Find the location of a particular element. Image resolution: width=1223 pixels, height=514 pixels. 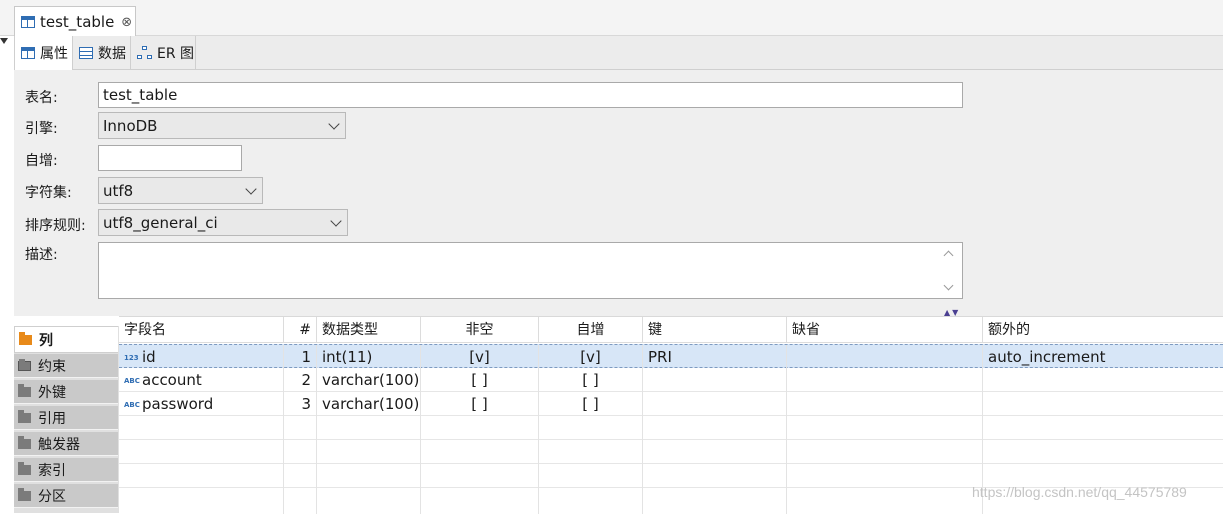

column-key: PRI is located at coordinates (715, 357).